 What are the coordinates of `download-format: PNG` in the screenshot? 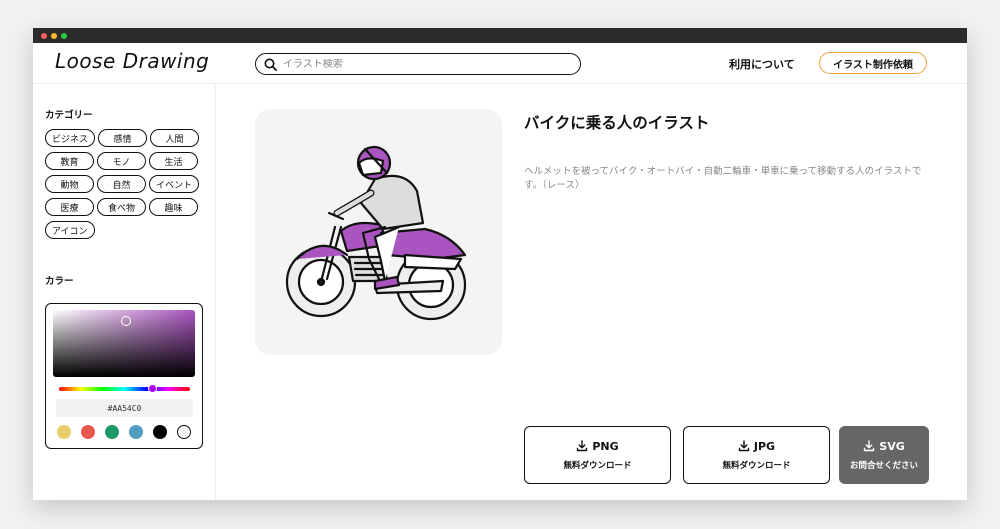 It's located at (597, 446).